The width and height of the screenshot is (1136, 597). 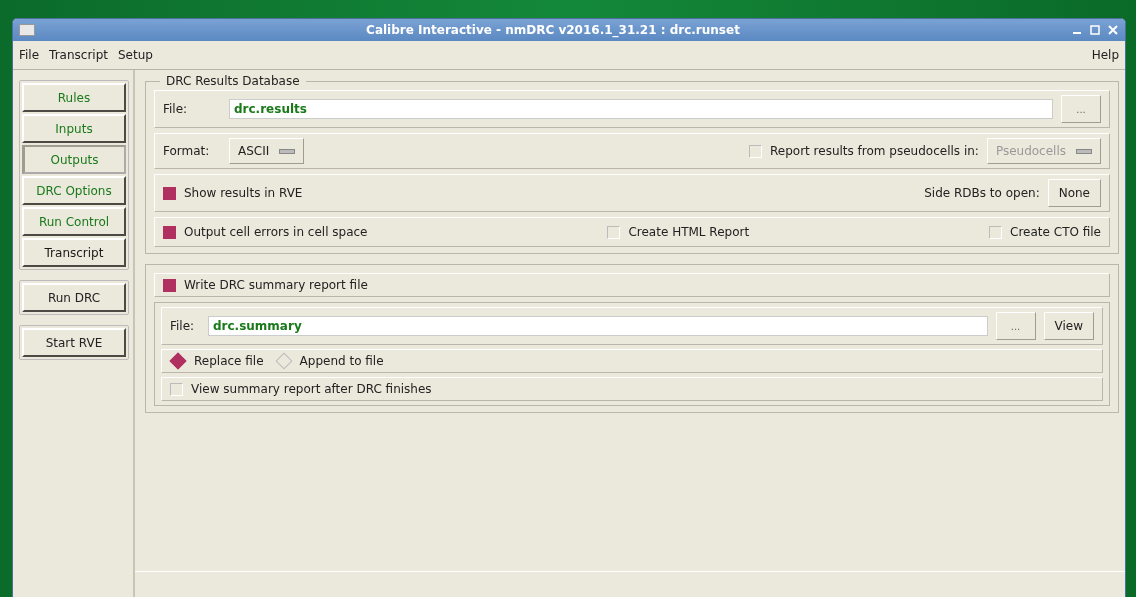 What do you see at coordinates (74, 128) in the screenshot?
I see `nav-button: Inputs` at bounding box center [74, 128].